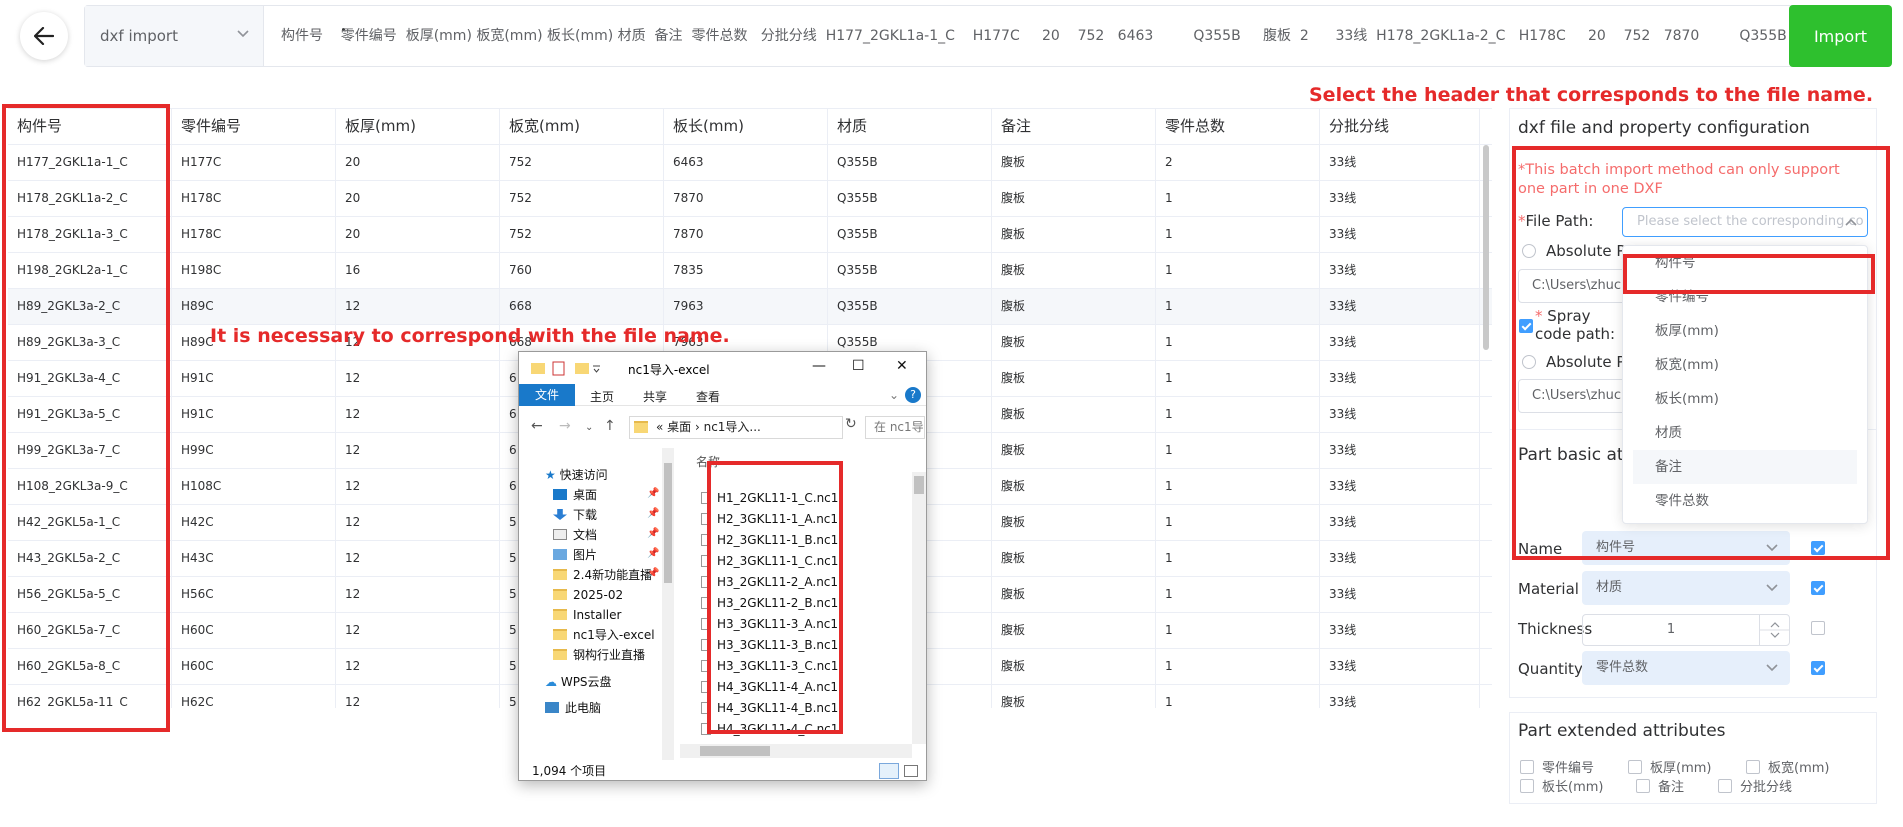  I want to click on material-enabled-checkbox, so click(1818, 588).